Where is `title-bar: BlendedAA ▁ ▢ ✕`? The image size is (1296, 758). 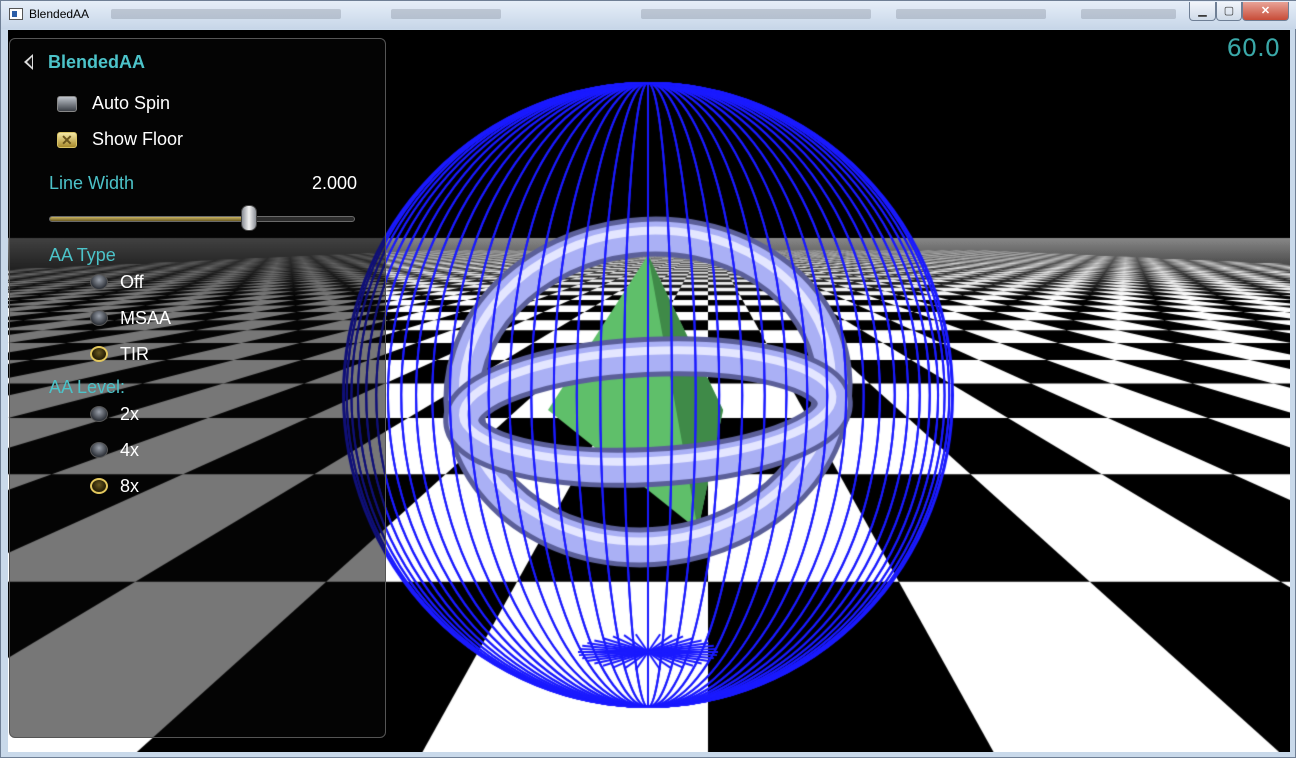 title-bar: BlendedAA ▁ ▢ ✕ is located at coordinates (648, 15).